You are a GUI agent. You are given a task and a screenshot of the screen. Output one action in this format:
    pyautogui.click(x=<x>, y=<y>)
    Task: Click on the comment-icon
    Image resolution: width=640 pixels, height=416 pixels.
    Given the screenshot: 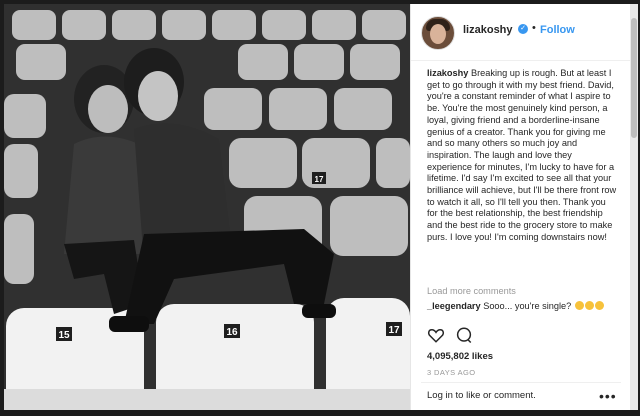 What is the action you would take?
    pyautogui.click(x=464, y=335)
    